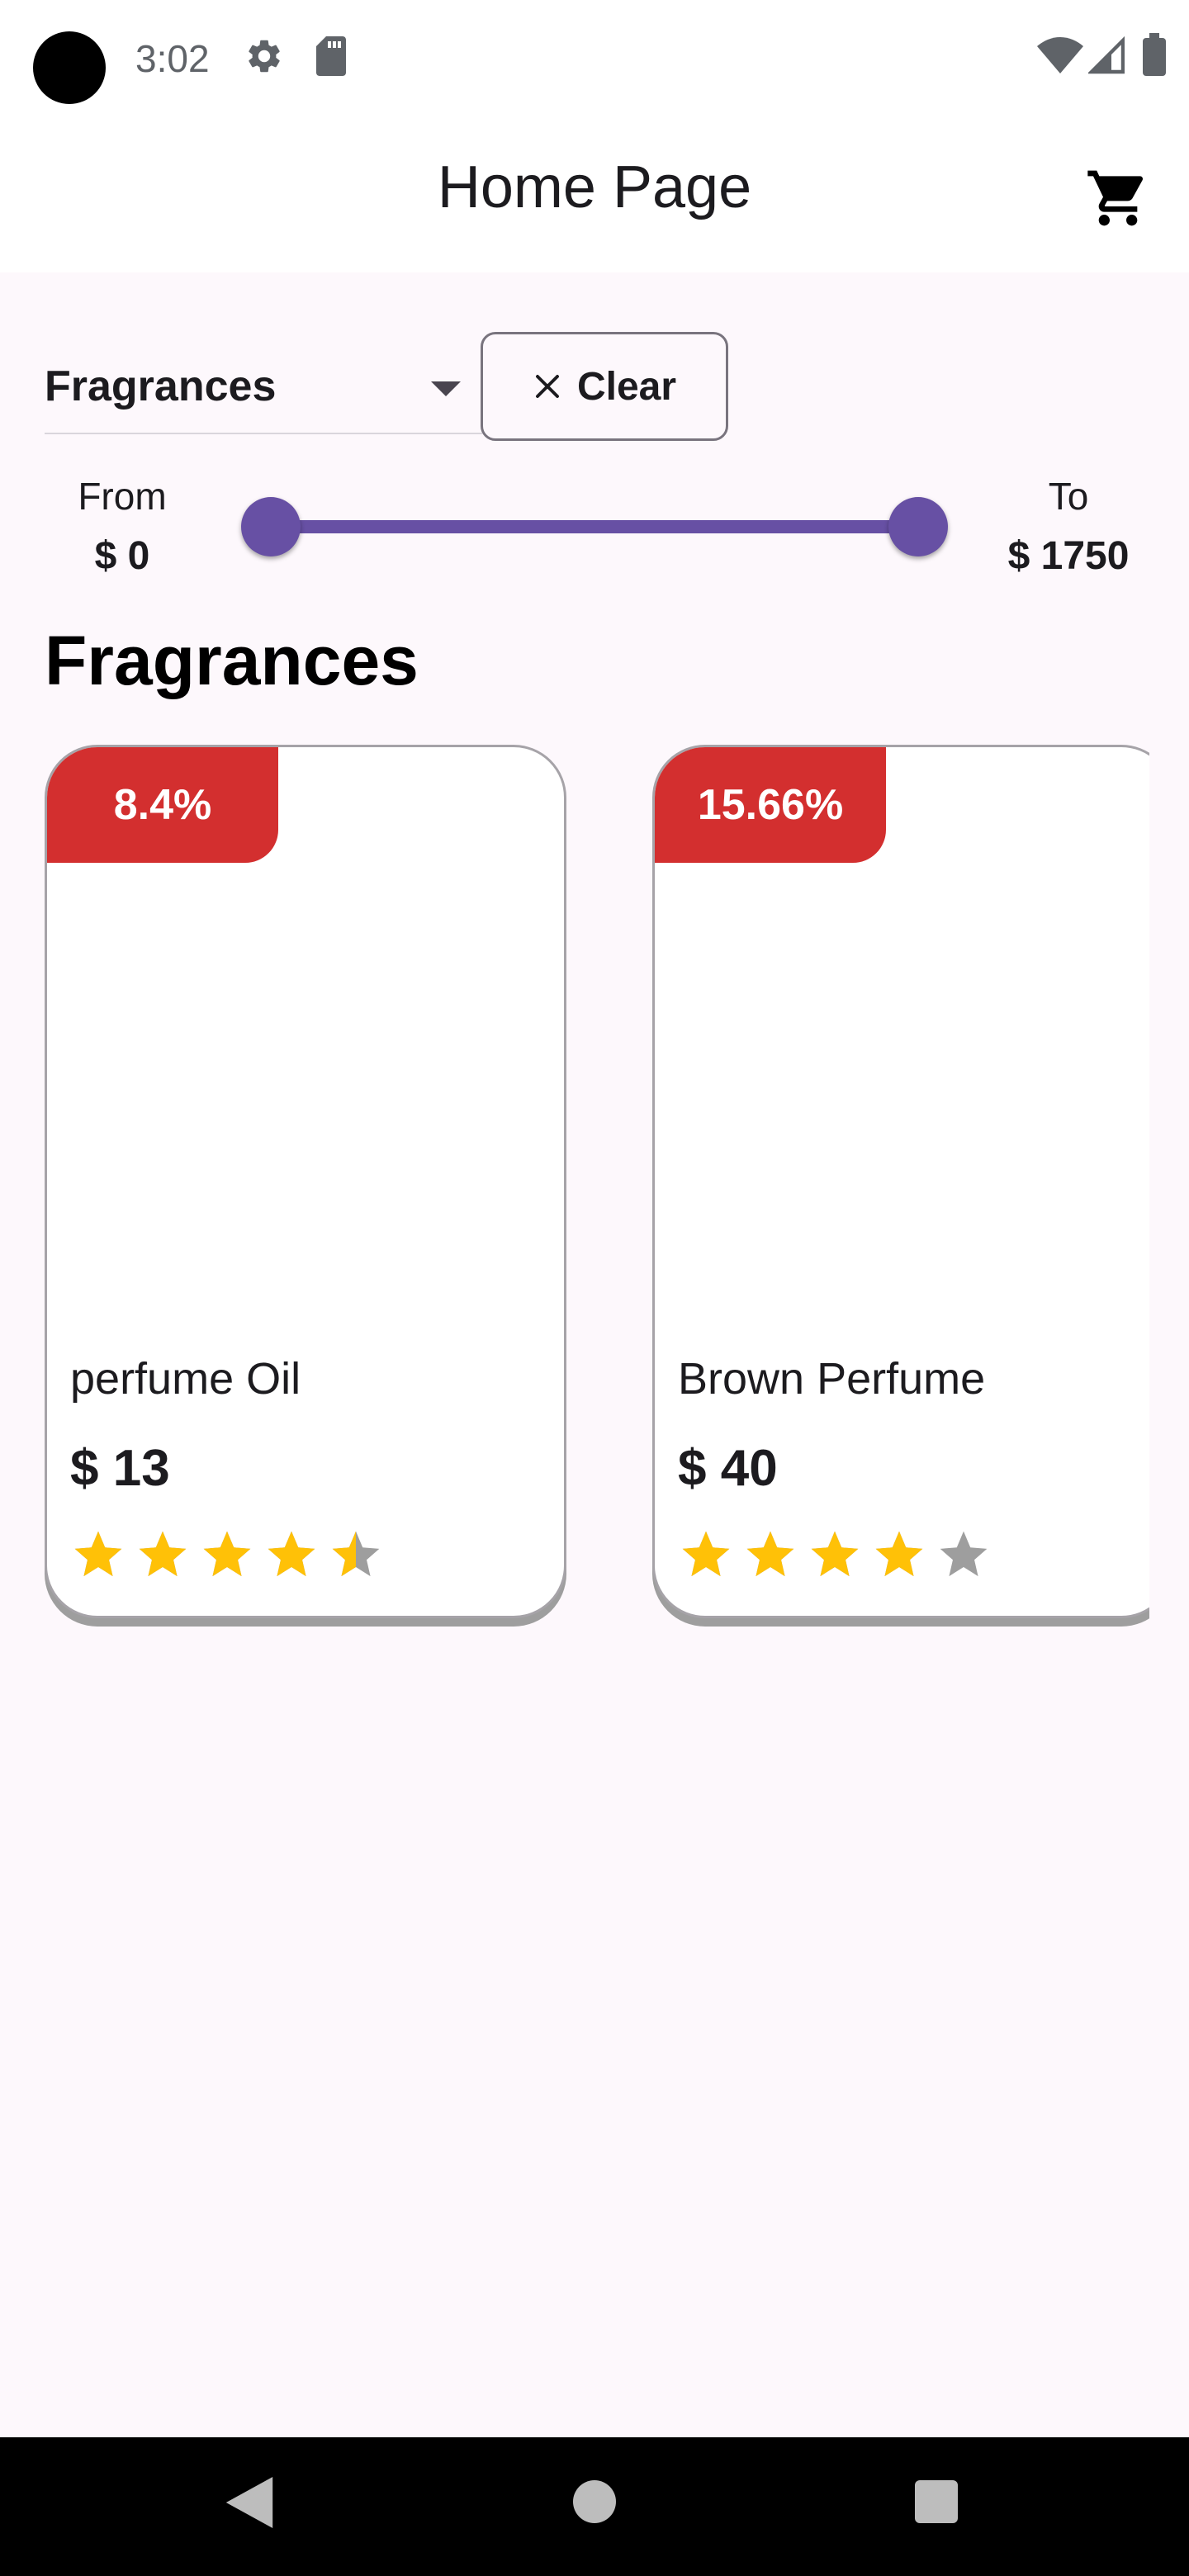  Describe the element at coordinates (122, 496) in the screenshot. I see `range-from-label: From` at that location.